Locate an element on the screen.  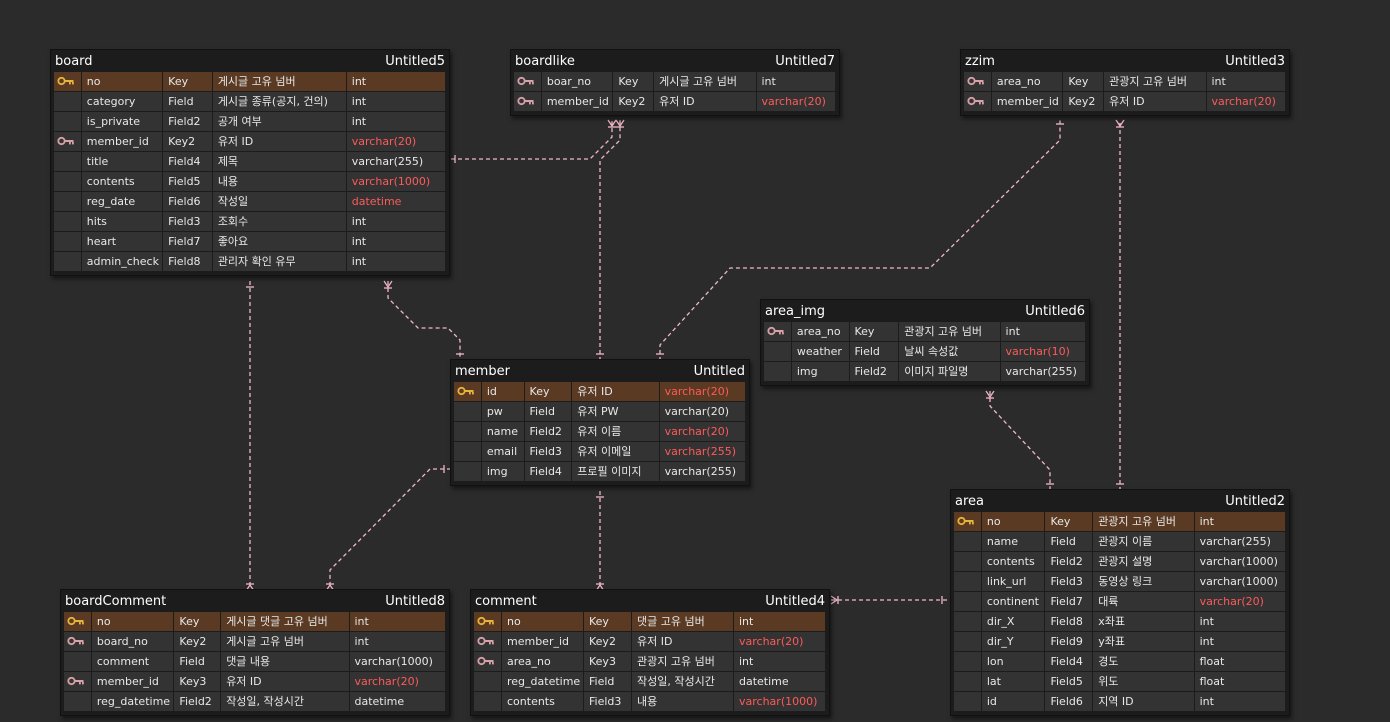
table-row: is_private Field2 공개 여부 int is located at coordinates (250, 122).